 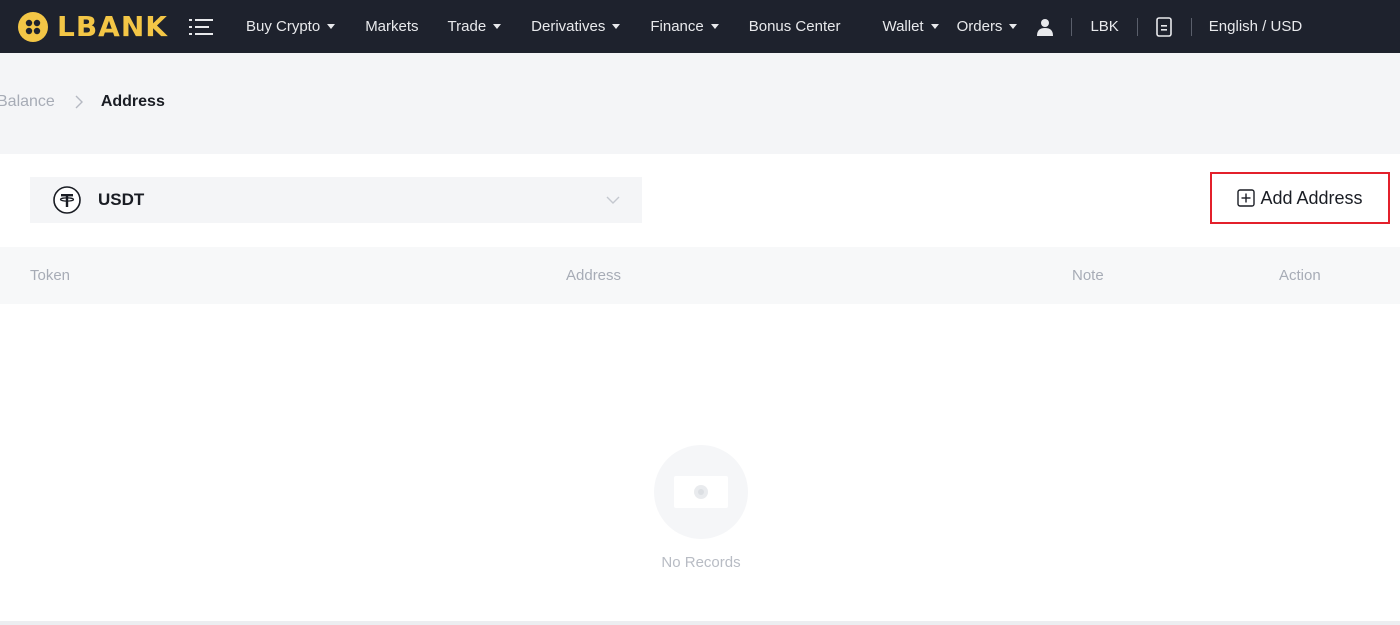 I want to click on breadcrumb-balance-link: Balance, so click(x=27, y=102).